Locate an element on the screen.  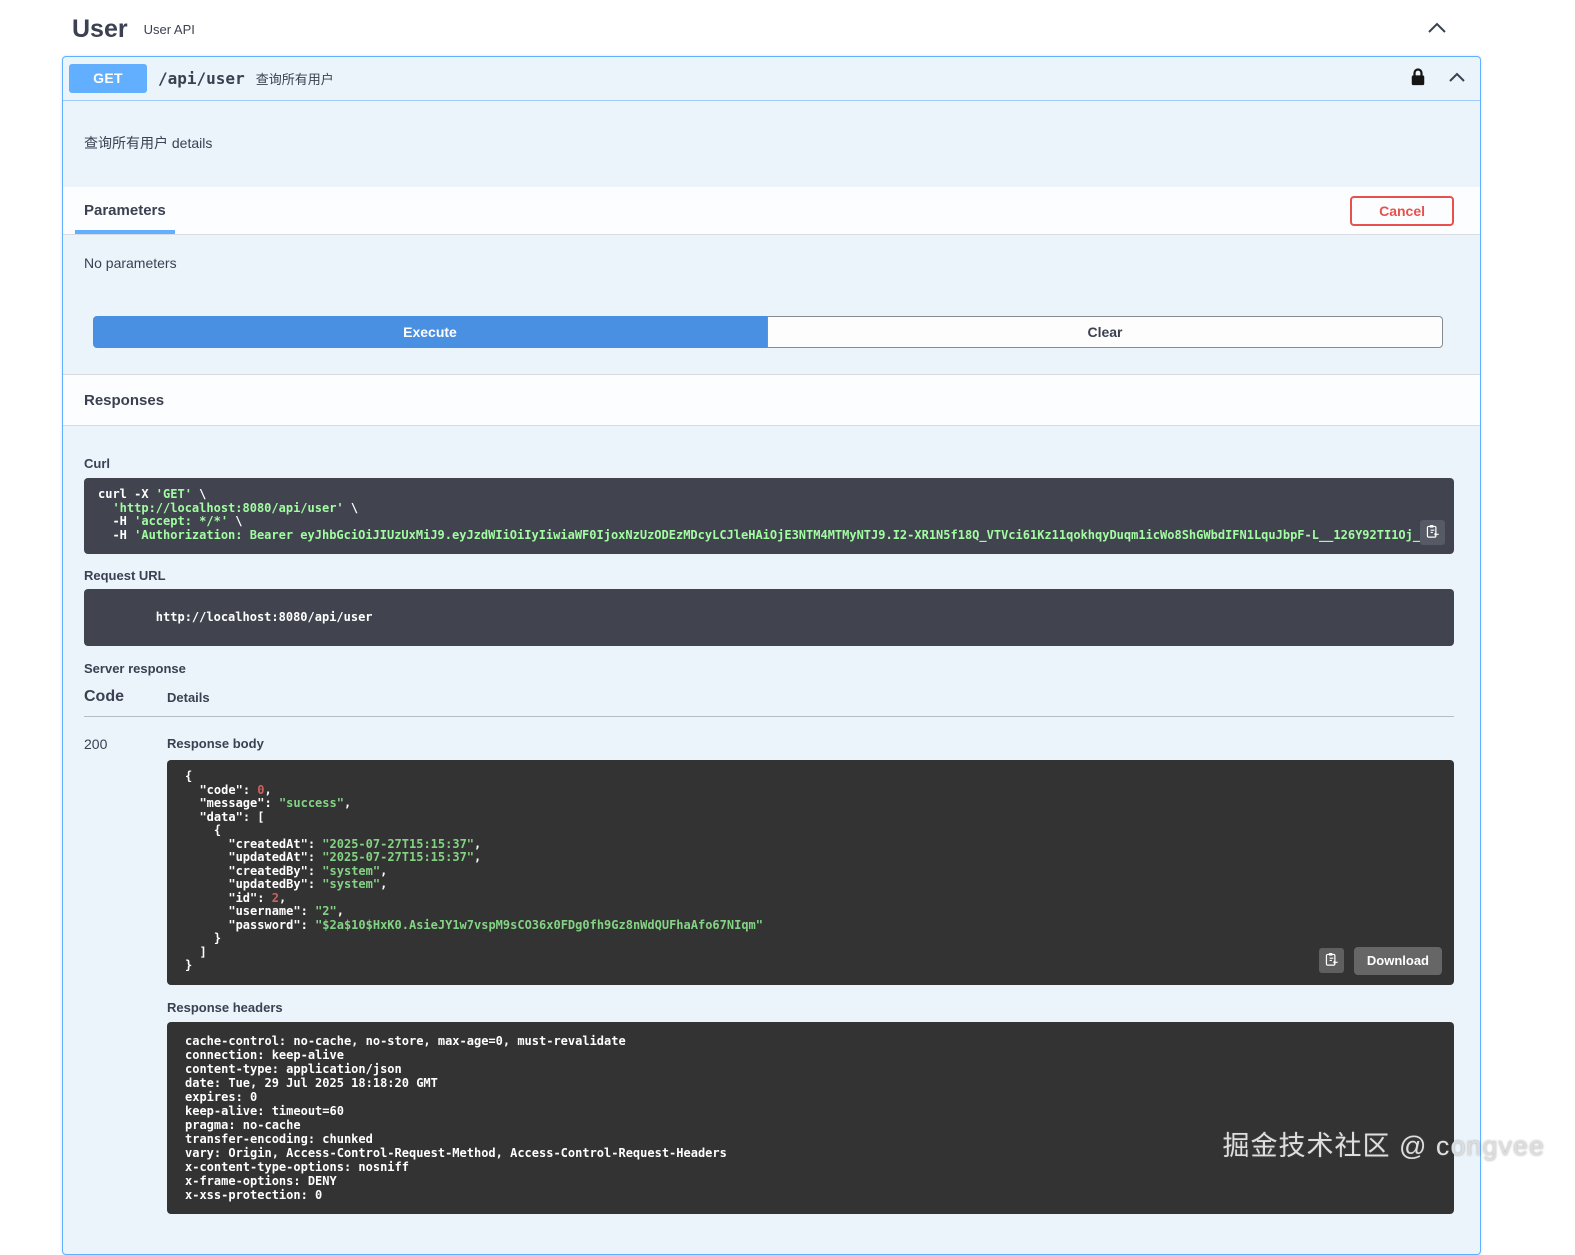
execute-button: Execute is located at coordinates (430, 332).